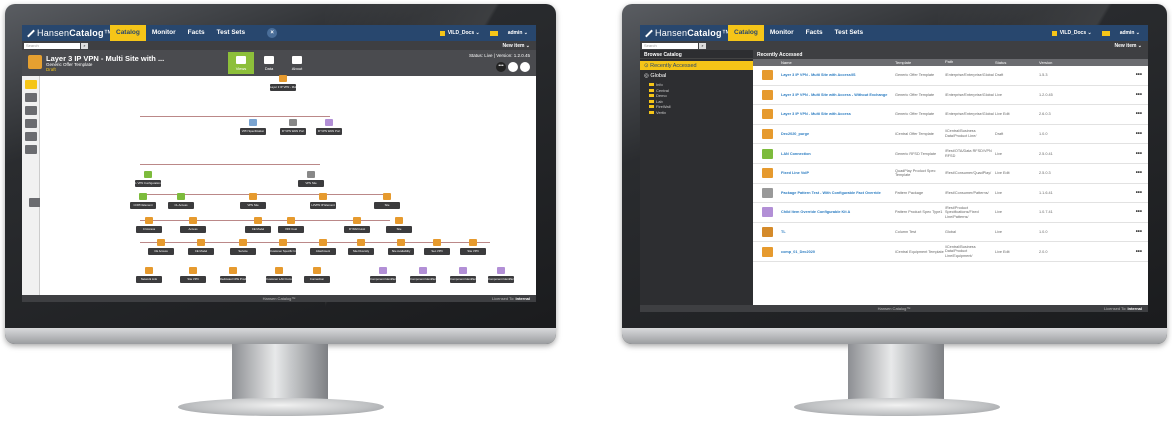 This screenshot has width=1172, height=430. Describe the element at coordinates (31, 123) in the screenshot. I see `layout-icon` at that location.